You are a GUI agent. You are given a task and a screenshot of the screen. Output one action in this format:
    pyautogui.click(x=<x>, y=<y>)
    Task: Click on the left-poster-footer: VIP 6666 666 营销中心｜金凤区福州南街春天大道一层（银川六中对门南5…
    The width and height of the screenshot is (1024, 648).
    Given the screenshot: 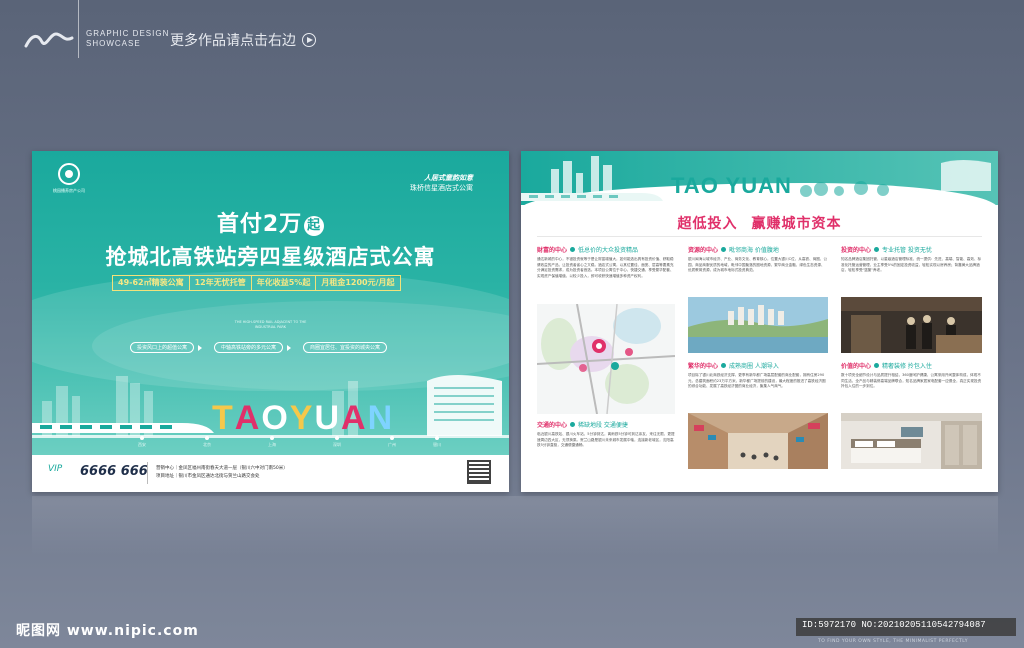 What is the action you would take?
    pyautogui.click(x=270, y=473)
    